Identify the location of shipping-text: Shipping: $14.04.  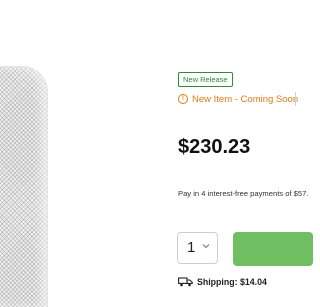
(232, 282).